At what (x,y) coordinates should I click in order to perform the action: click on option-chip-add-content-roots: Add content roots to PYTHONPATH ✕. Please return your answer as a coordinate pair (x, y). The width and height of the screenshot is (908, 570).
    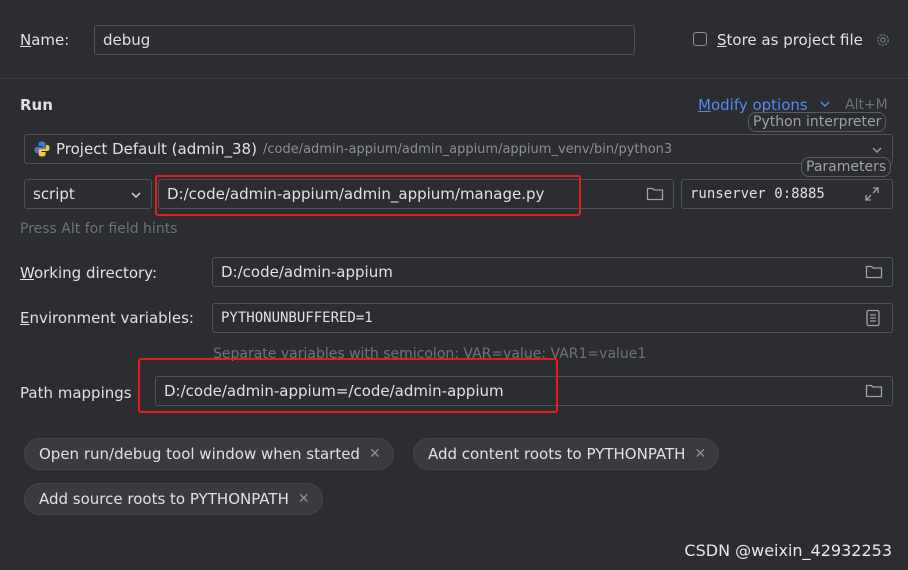
    Looking at the image, I should click on (566, 454).